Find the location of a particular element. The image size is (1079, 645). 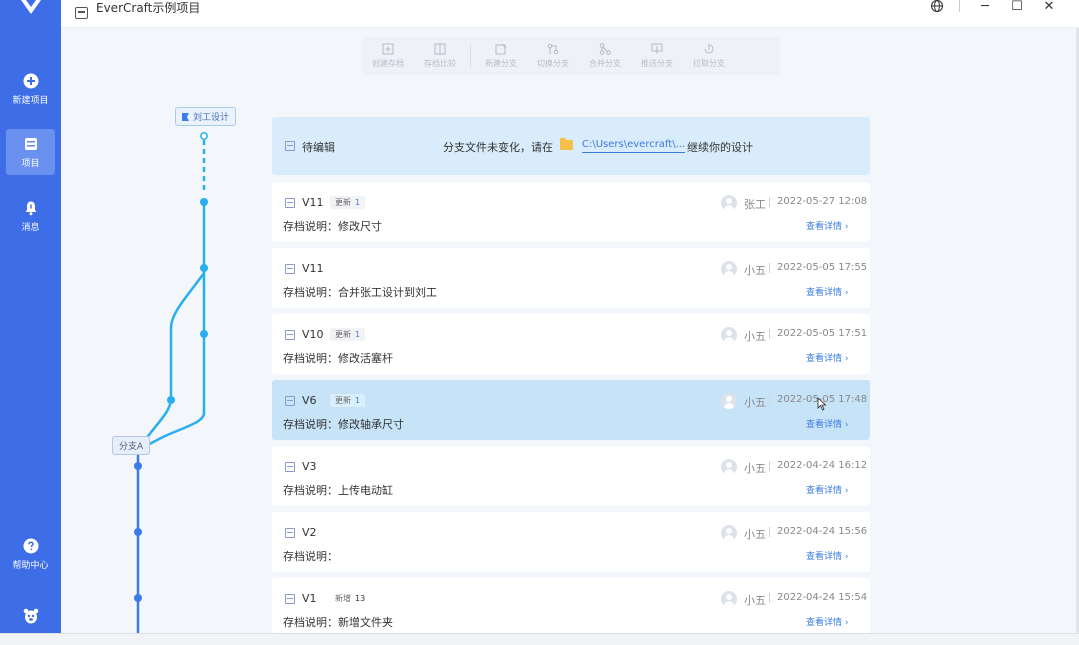

archive-time: 2022-04-24 15:56 is located at coordinates (822, 531).